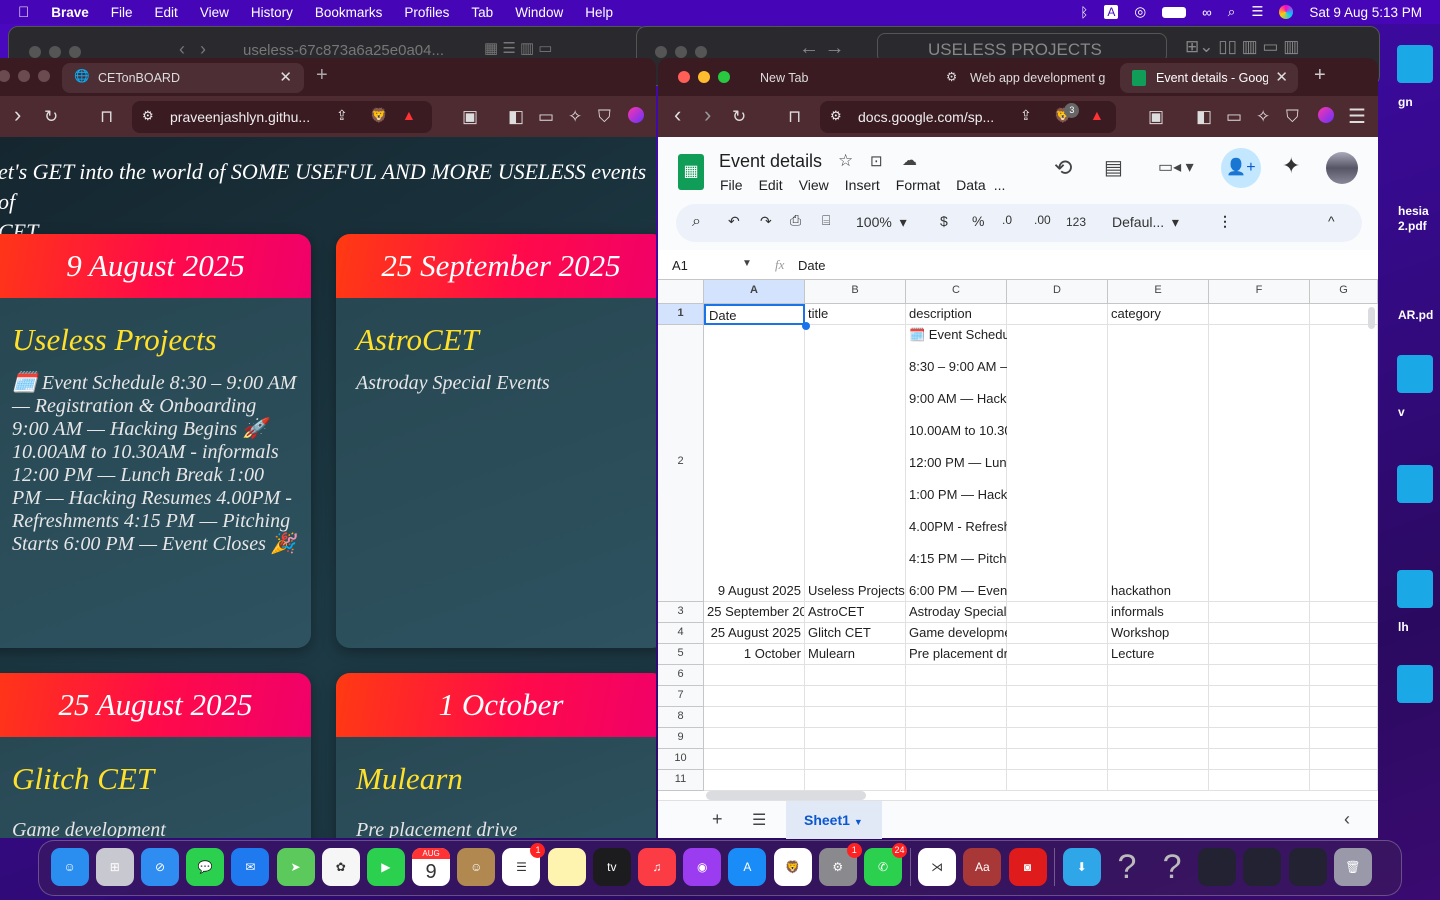 The image size is (1440, 900). I want to click on menu-history: History, so click(272, 12).